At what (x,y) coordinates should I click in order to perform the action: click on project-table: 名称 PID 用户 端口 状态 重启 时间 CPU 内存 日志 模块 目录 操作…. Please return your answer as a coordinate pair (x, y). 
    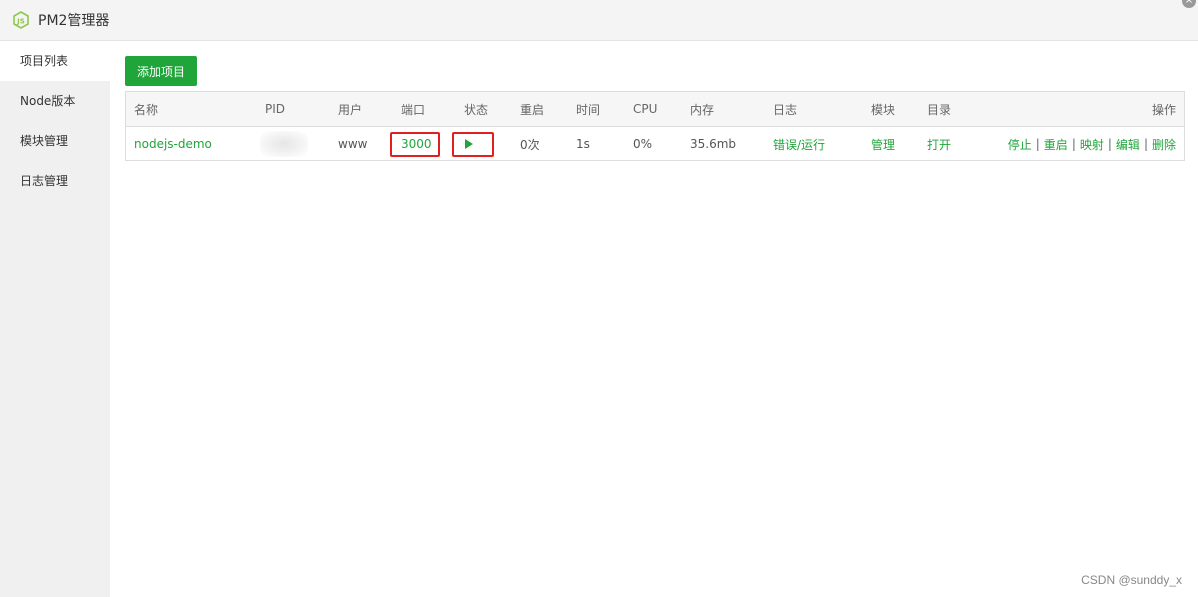
    Looking at the image, I should click on (655, 126).